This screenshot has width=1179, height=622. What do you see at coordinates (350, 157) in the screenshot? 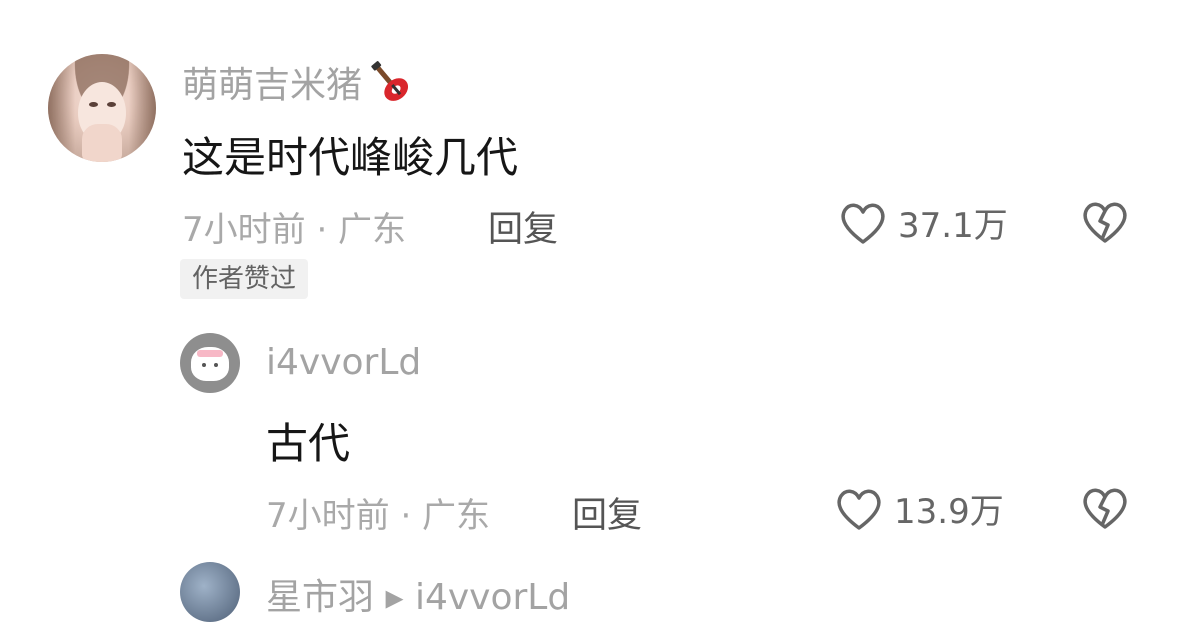
I see `comment-text: 这是时代峰峻几代` at bounding box center [350, 157].